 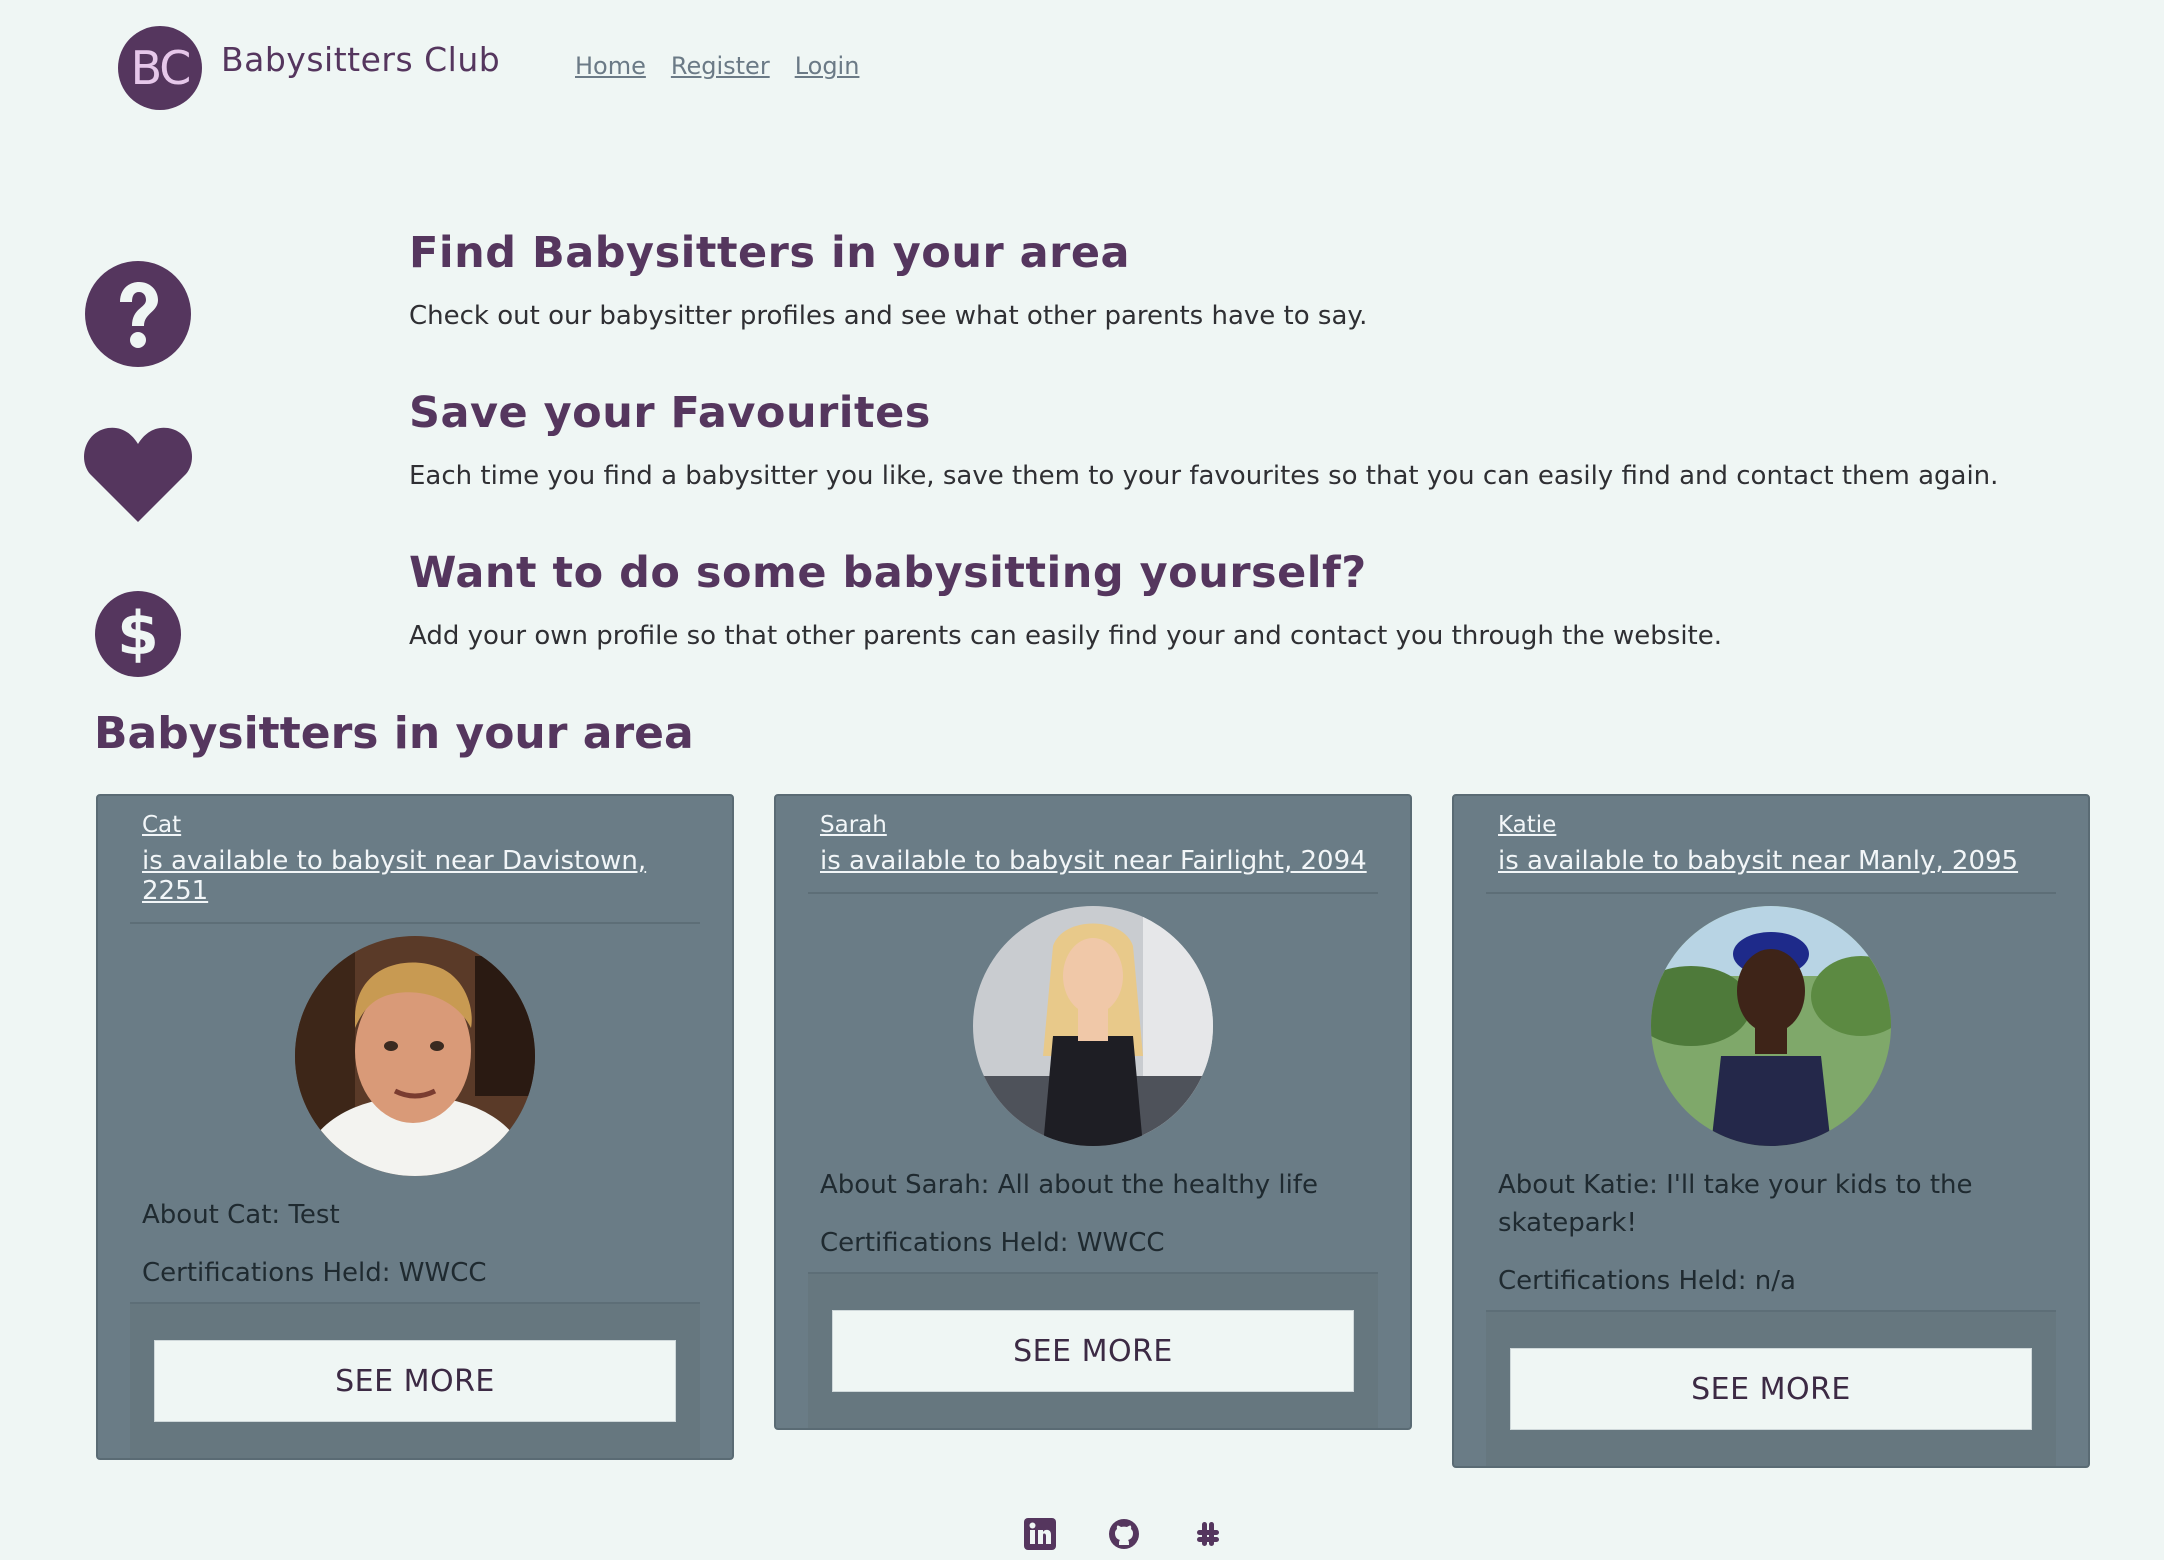 I want to click on logo: BC, so click(x=160, y=68).